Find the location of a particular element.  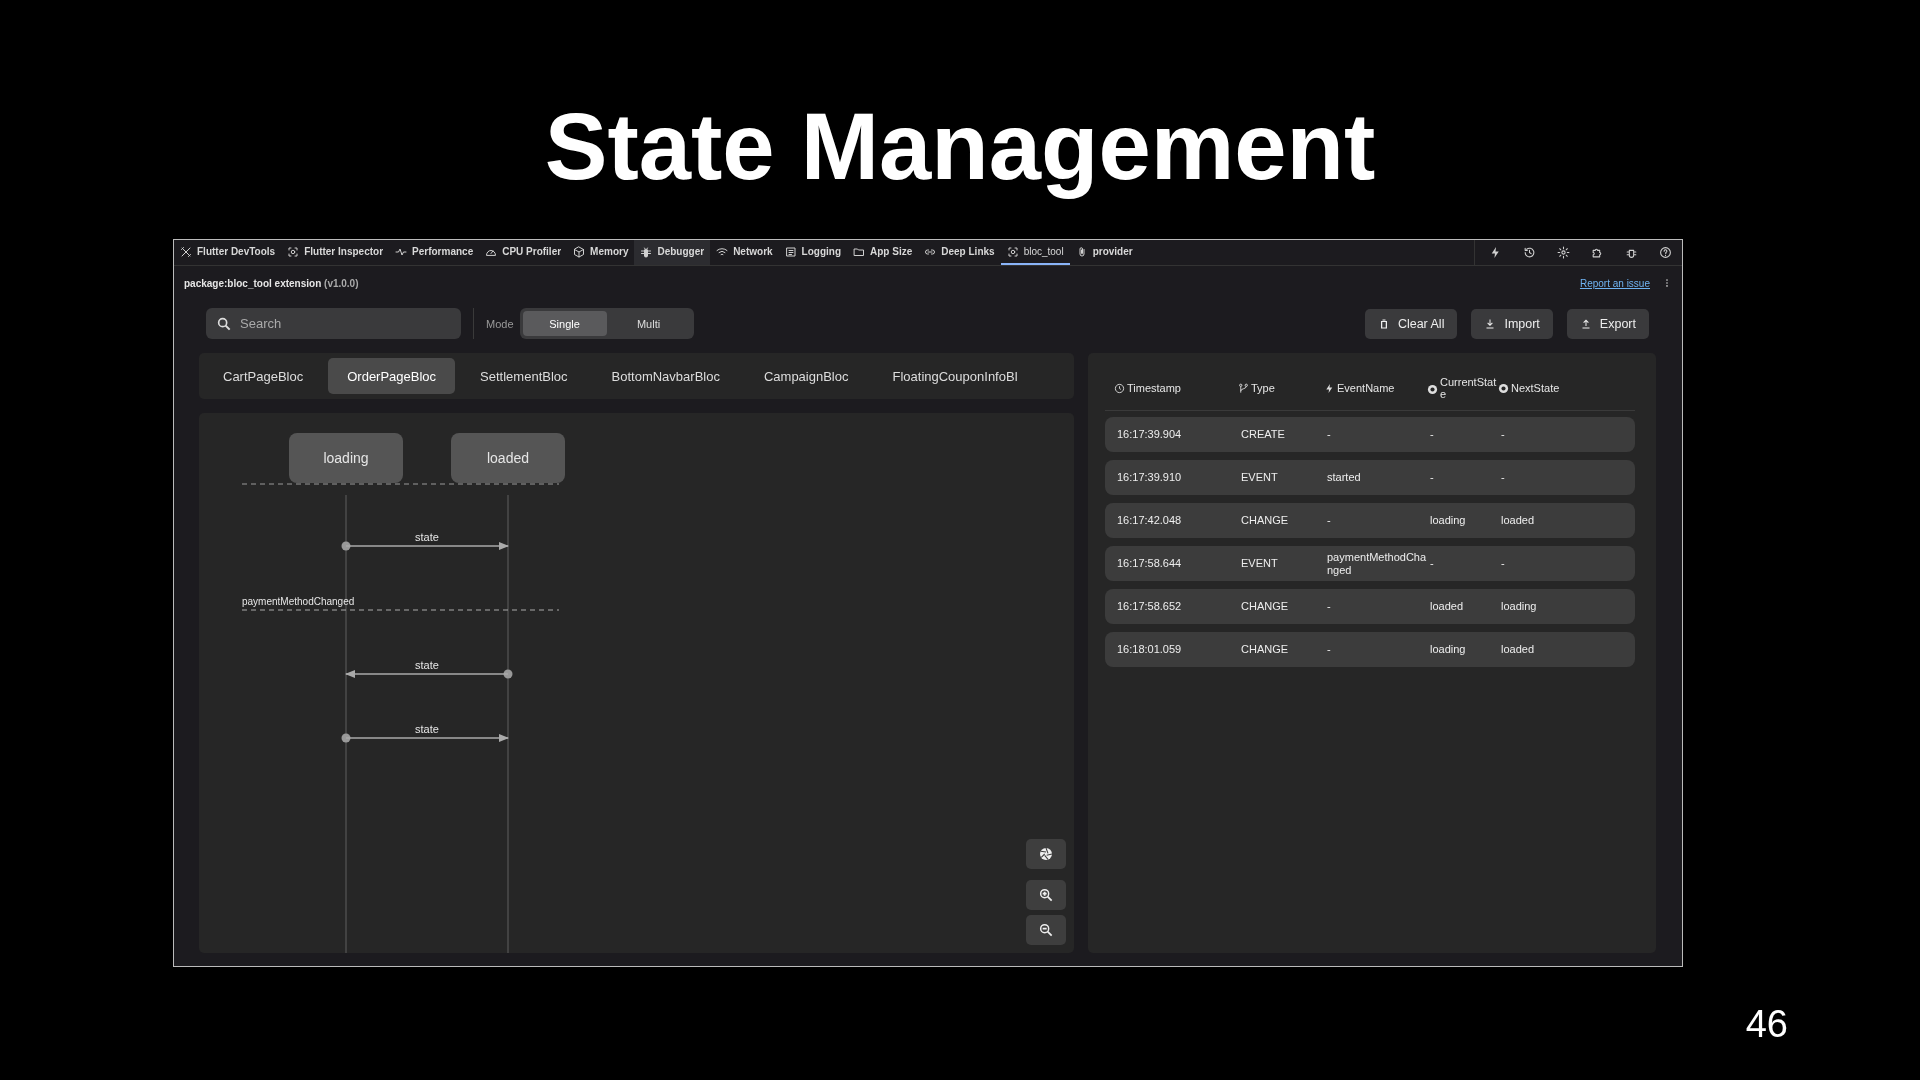

zoom-in-button is located at coordinates (1046, 895).